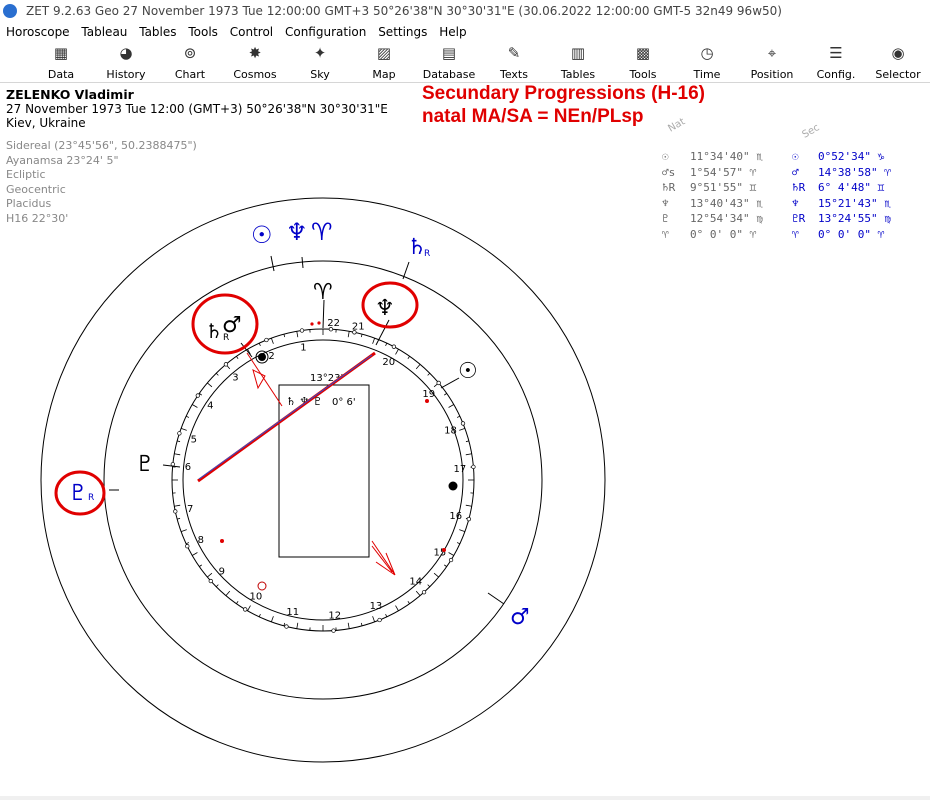 The height and width of the screenshot is (800, 930). What do you see at coordinates (520, 617) in the screenshot?
I see `sec-mars-icon: ♂` at bounding box center [520, 617].